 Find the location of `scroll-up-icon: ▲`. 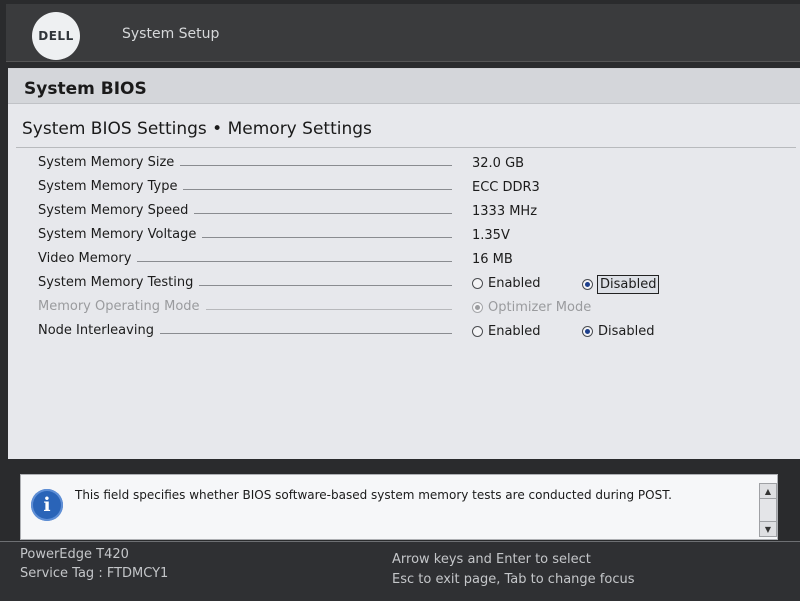

scroll-up-icon: ▲ is located at coordinates (768, 491).